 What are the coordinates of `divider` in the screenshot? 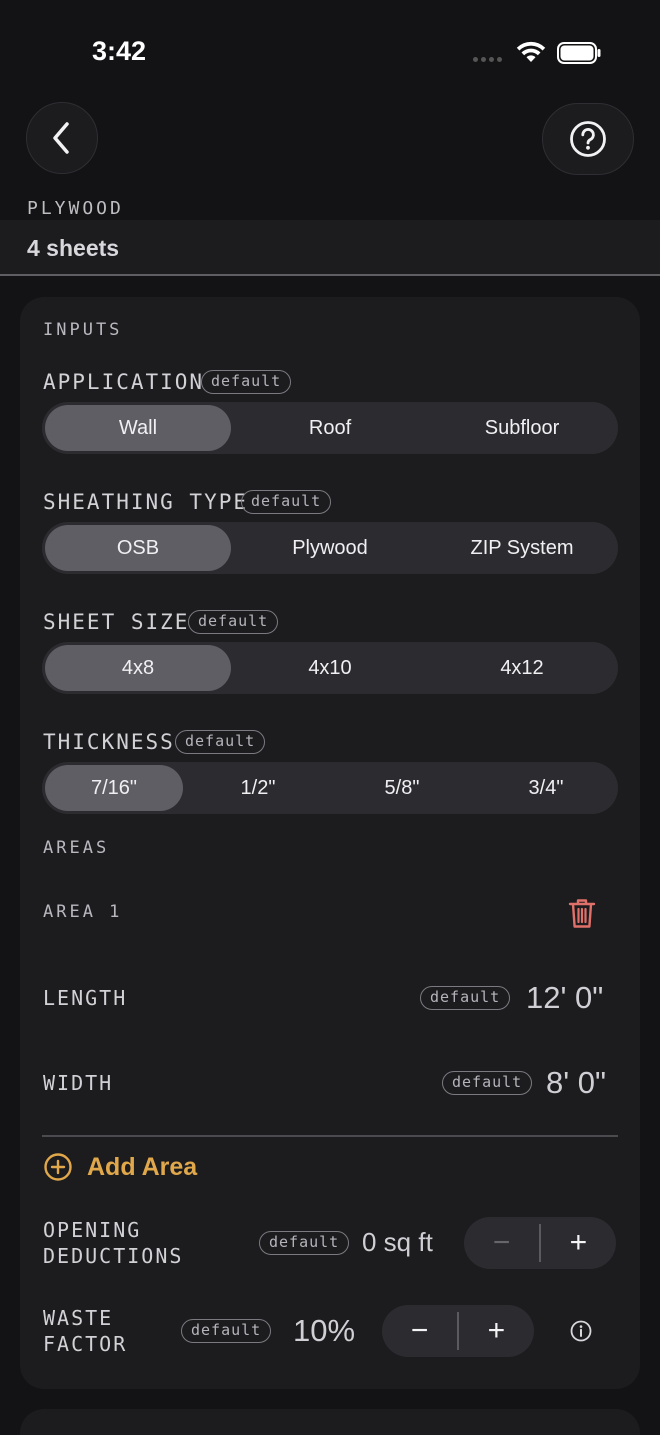 It's located at (330, 1136).